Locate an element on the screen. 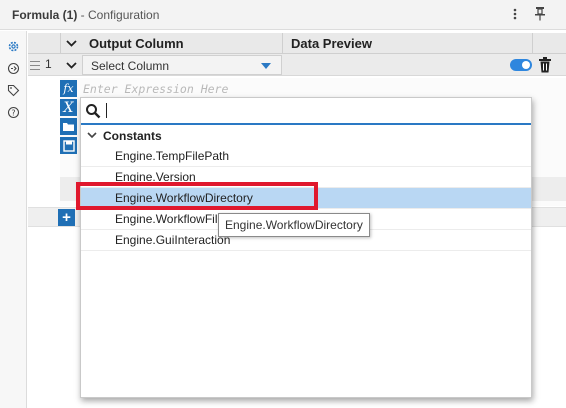 This screenshot has height=408, width=566. panel-header: Formula (1) - Configuration is located at coordinates (283, 15).